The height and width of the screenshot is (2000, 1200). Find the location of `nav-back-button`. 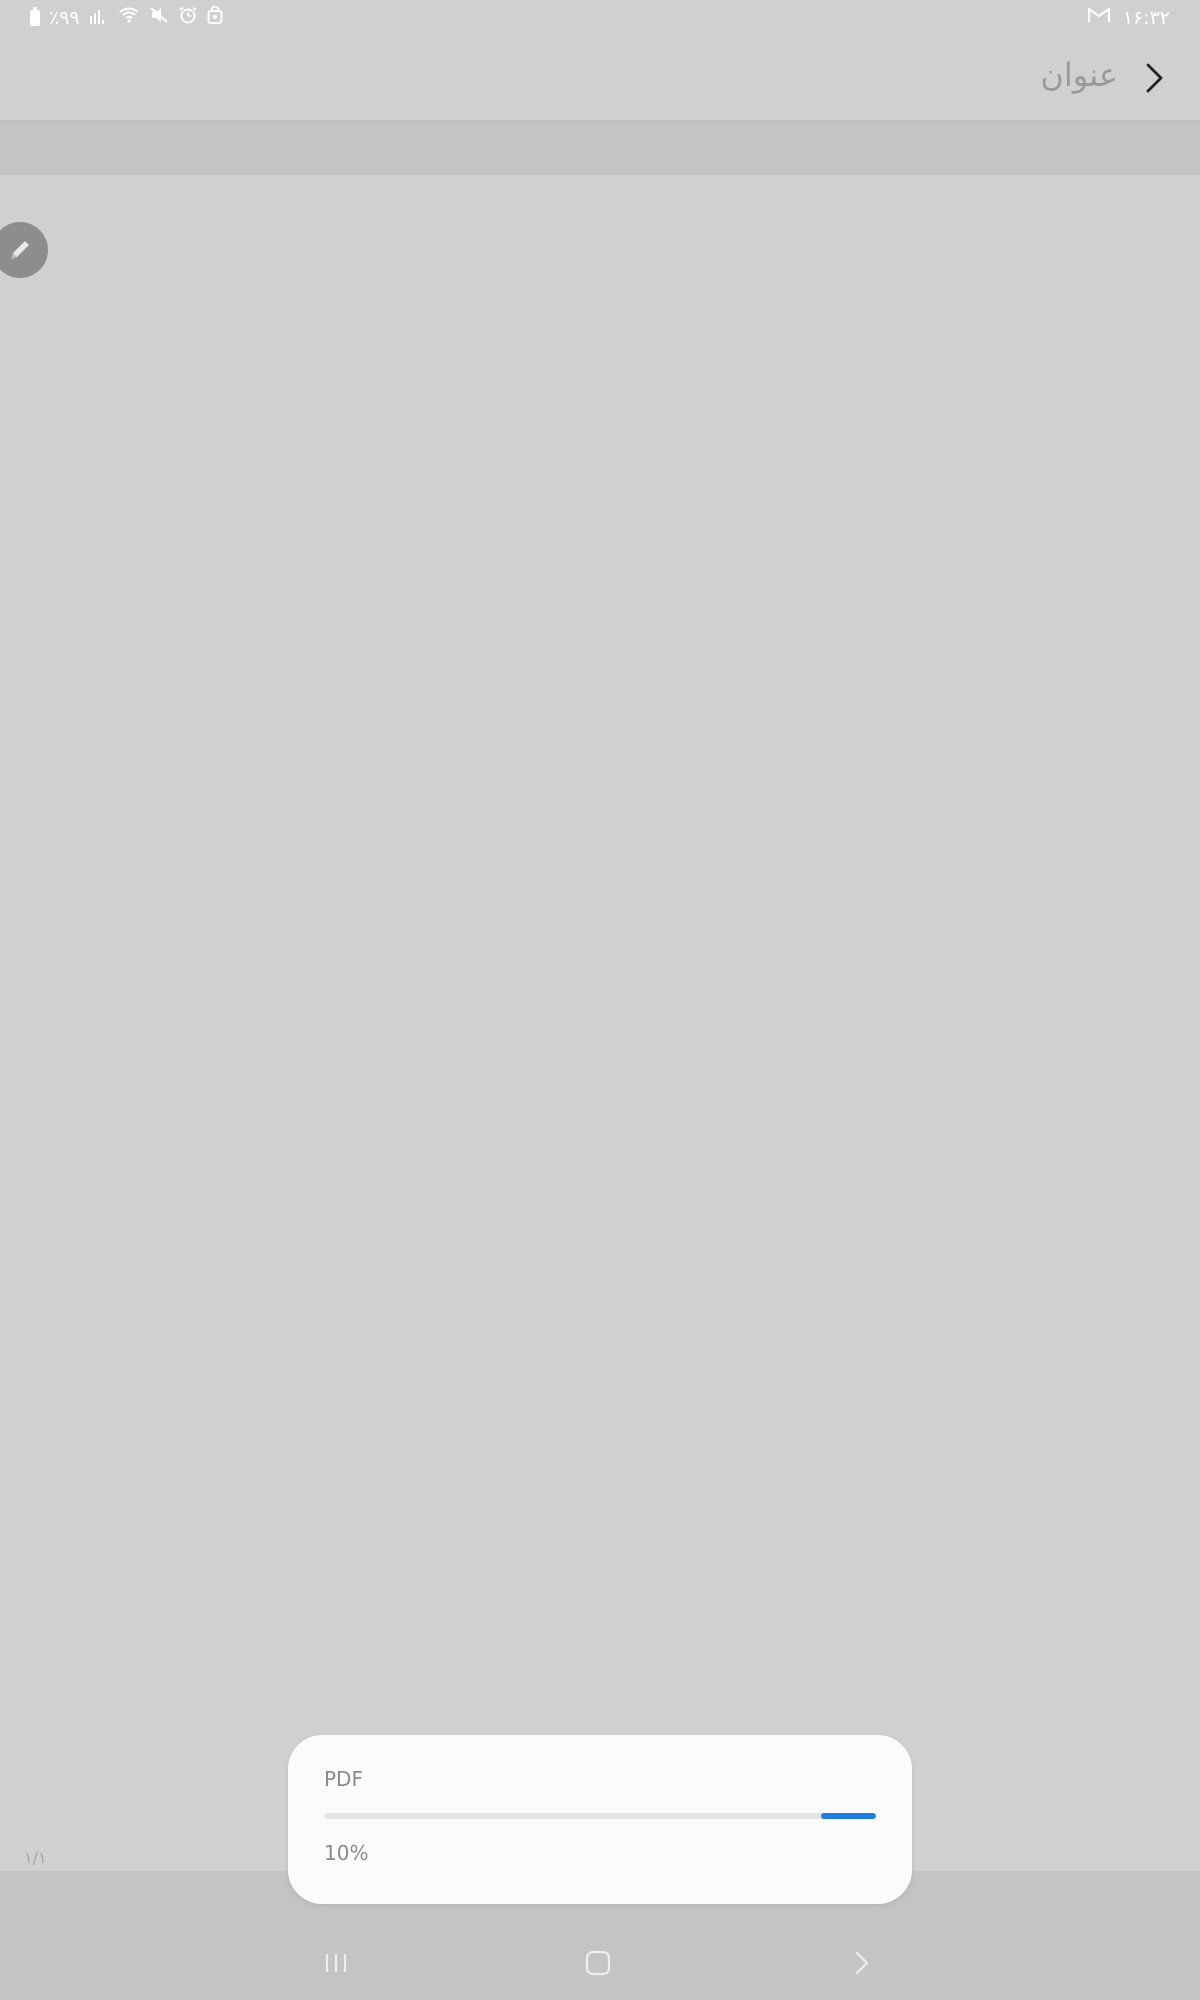

nav-back-button is located at coordinates (862, 1963).